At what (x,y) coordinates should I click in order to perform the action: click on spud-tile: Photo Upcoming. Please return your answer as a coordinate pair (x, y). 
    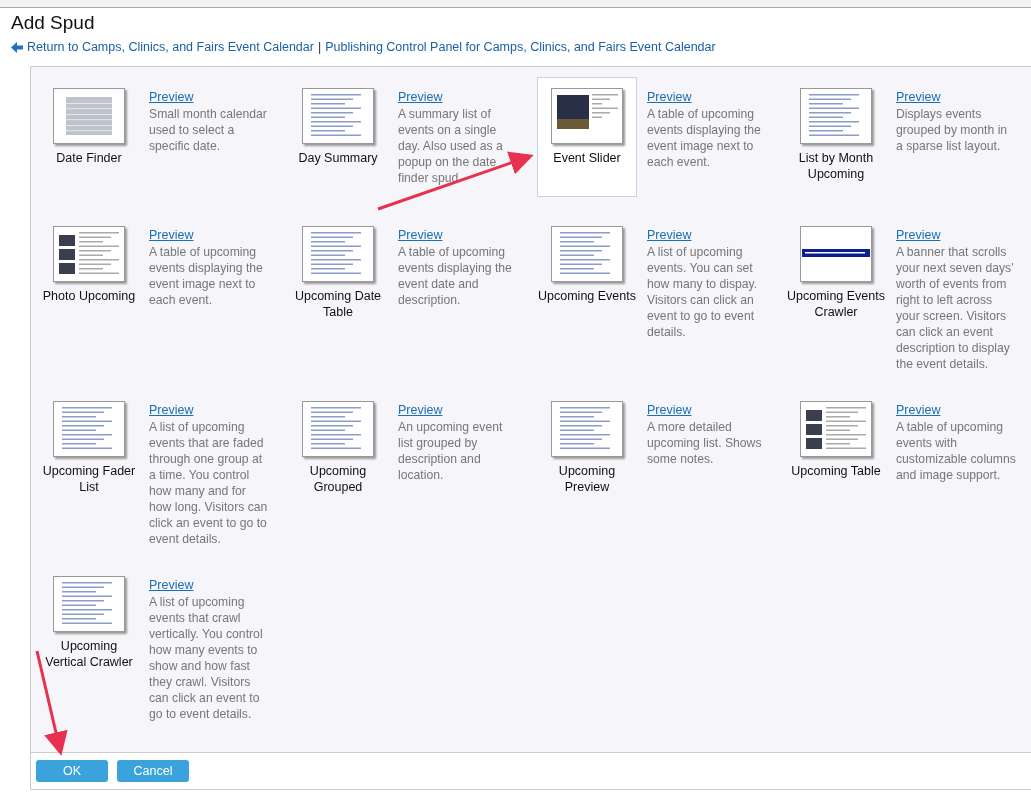
    Looking at the image, I should click on (89, 275).